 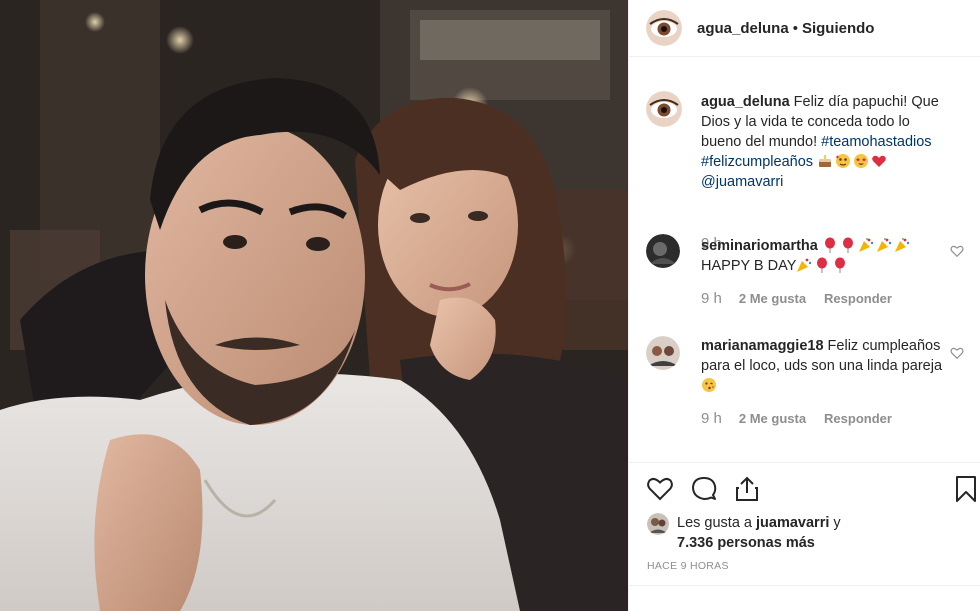 What do you see at coordinates (843, 161) in the screenshot?
I see `hearts-face-emoji` at bounding box center [843, 161].